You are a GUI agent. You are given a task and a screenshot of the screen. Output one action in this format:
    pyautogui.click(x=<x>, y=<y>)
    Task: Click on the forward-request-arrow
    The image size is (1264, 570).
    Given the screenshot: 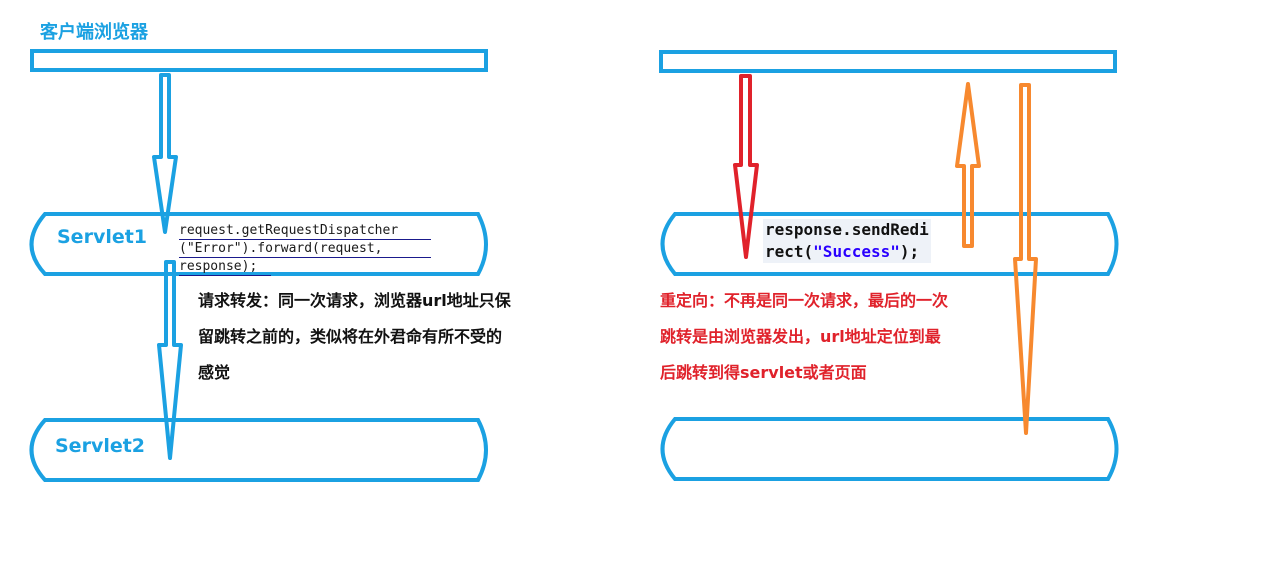 What is the action you would take?
    pyautogui.click(x=165, y=153)
    